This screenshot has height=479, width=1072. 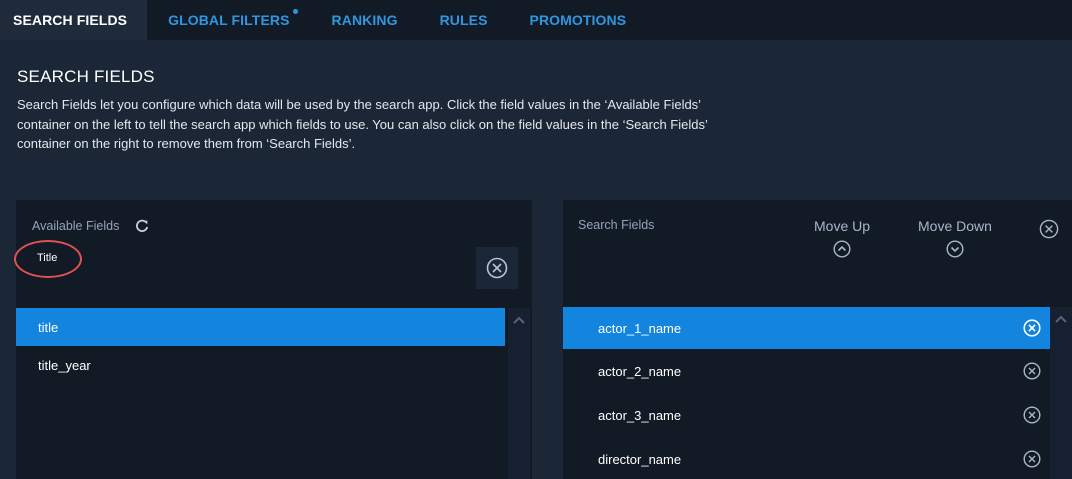 I want to click on available-fields-scrollbar, so click(x=519, y=393).